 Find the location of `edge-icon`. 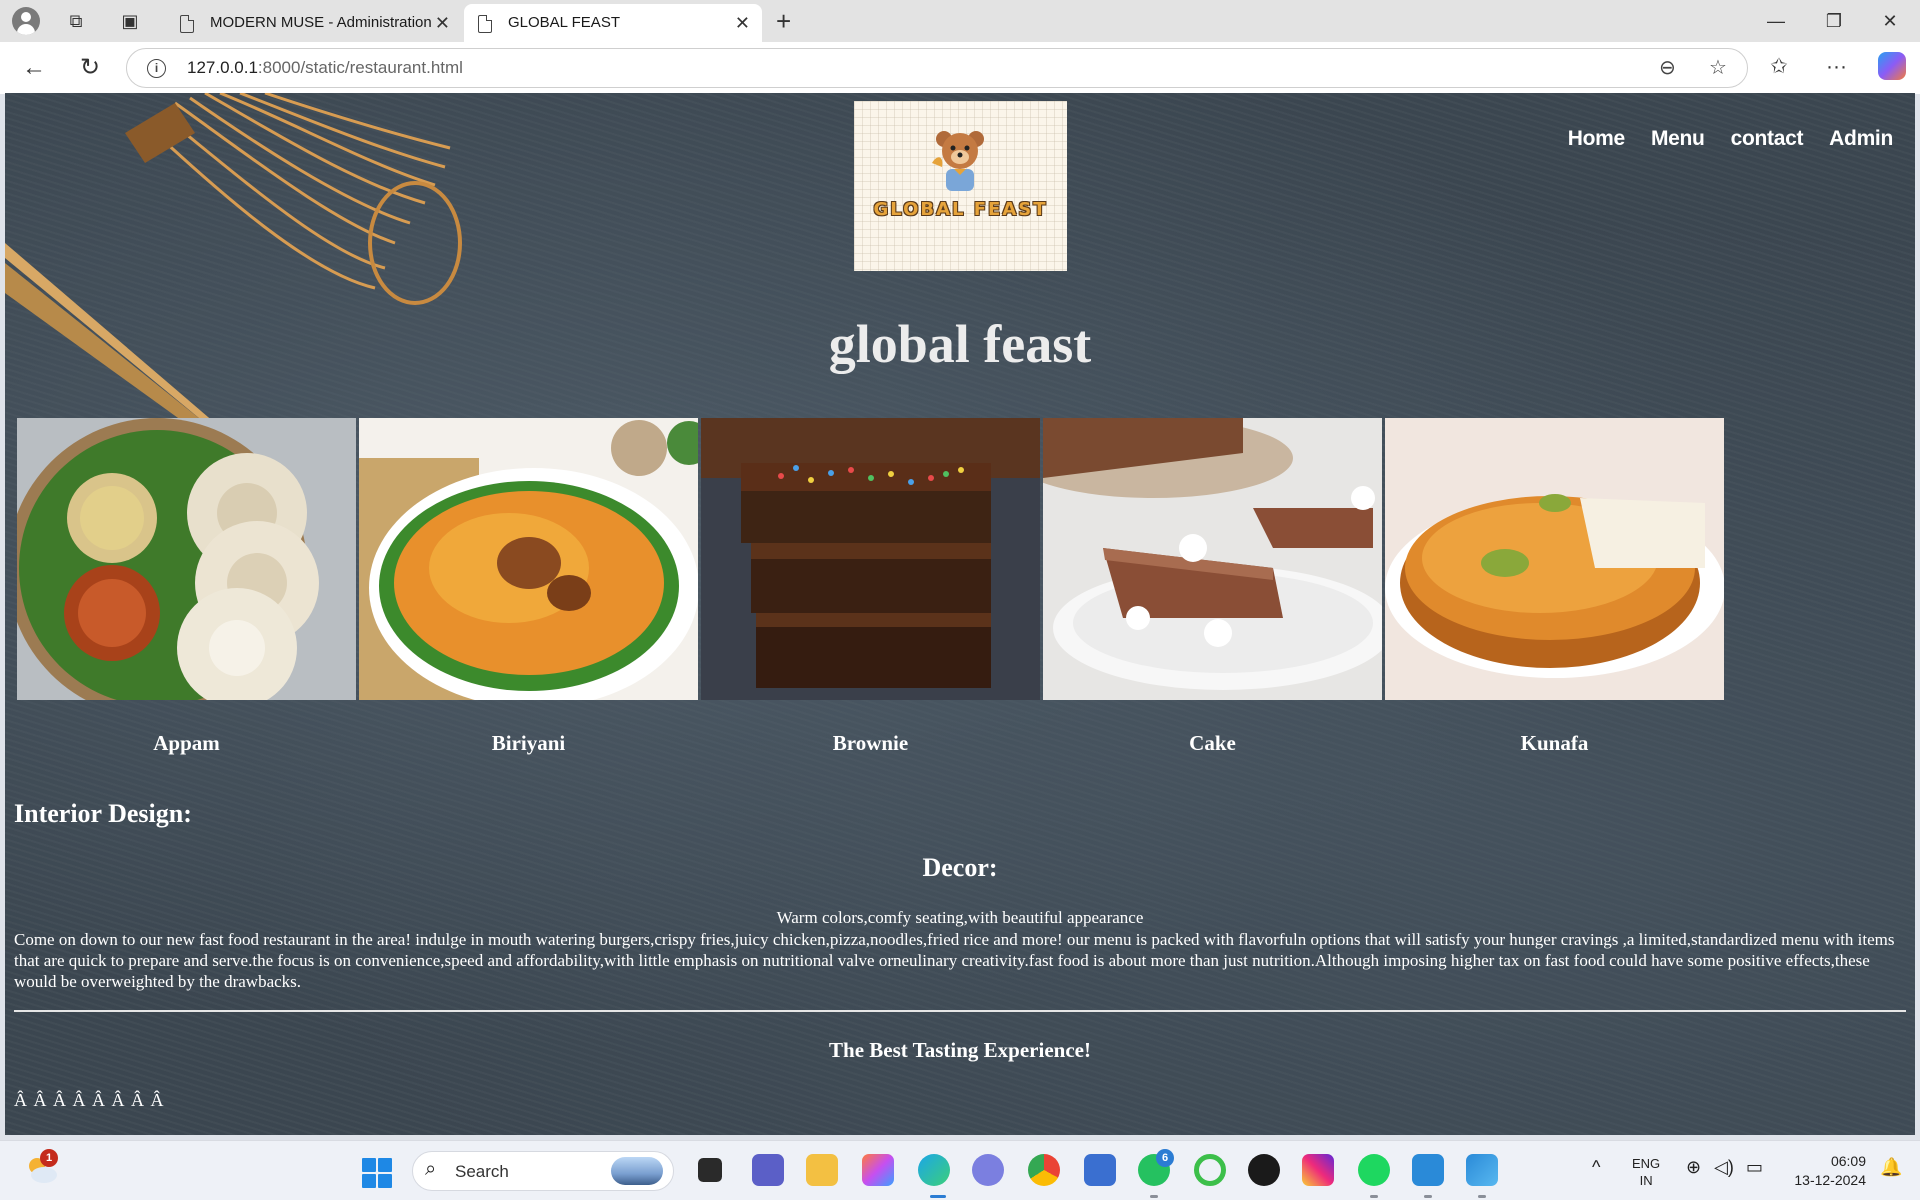

edge-icon is located at coordinates (934, 1170).